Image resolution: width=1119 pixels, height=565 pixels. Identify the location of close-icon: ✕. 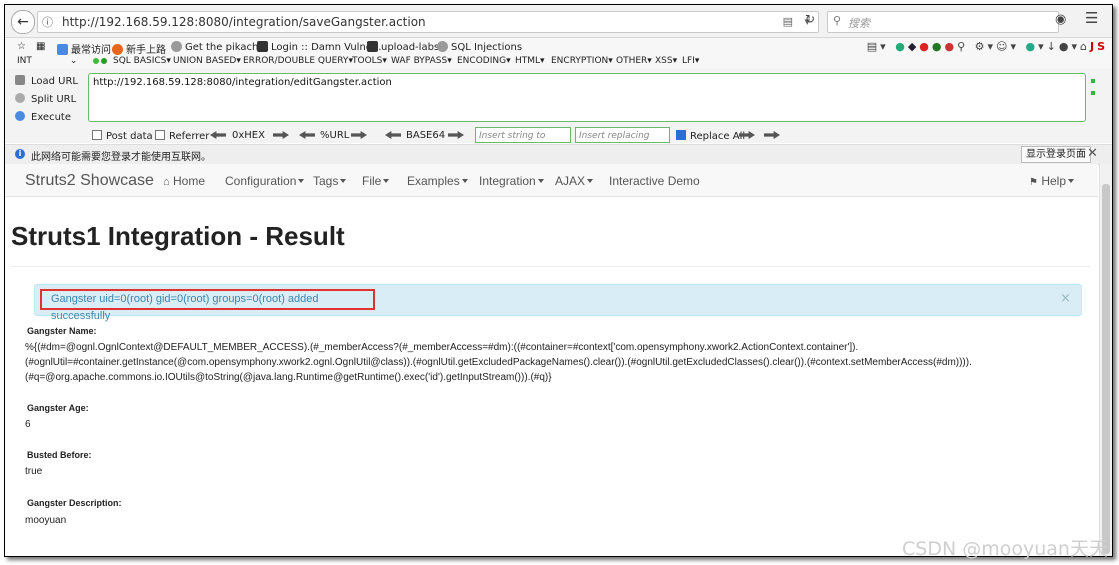
(1092, 153).